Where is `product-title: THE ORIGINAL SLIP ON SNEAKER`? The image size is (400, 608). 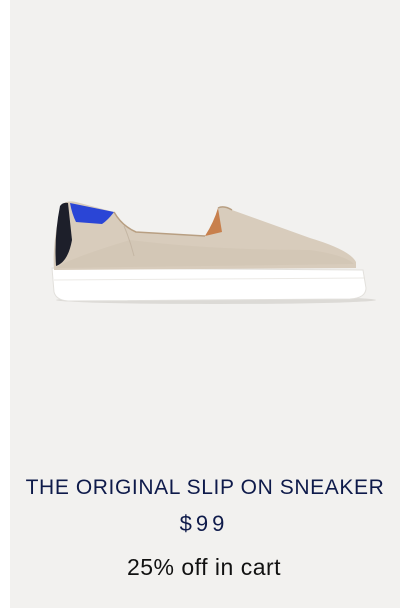 product-title: THE ORIGINAL SLIP ON SNEAKER is located at coordinates (205, 488).